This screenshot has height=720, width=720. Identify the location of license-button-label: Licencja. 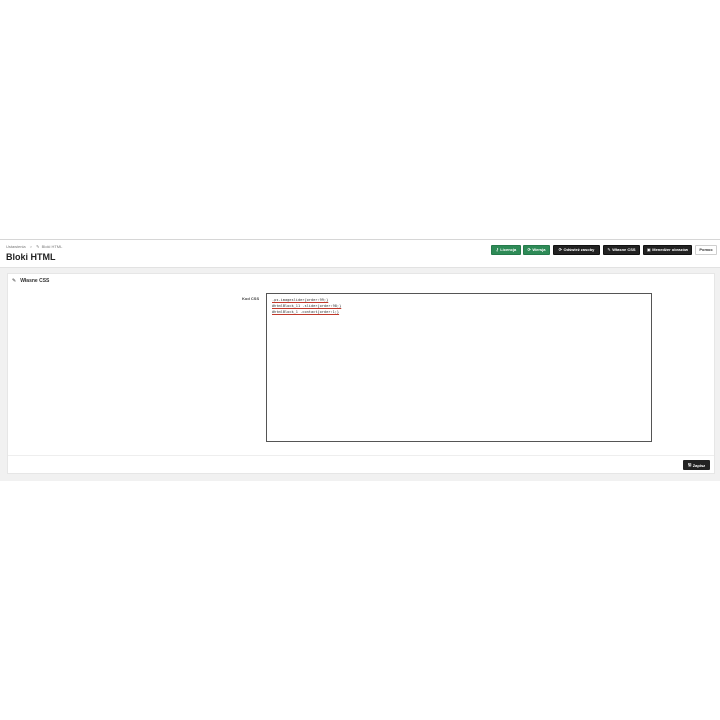
(508, 249).